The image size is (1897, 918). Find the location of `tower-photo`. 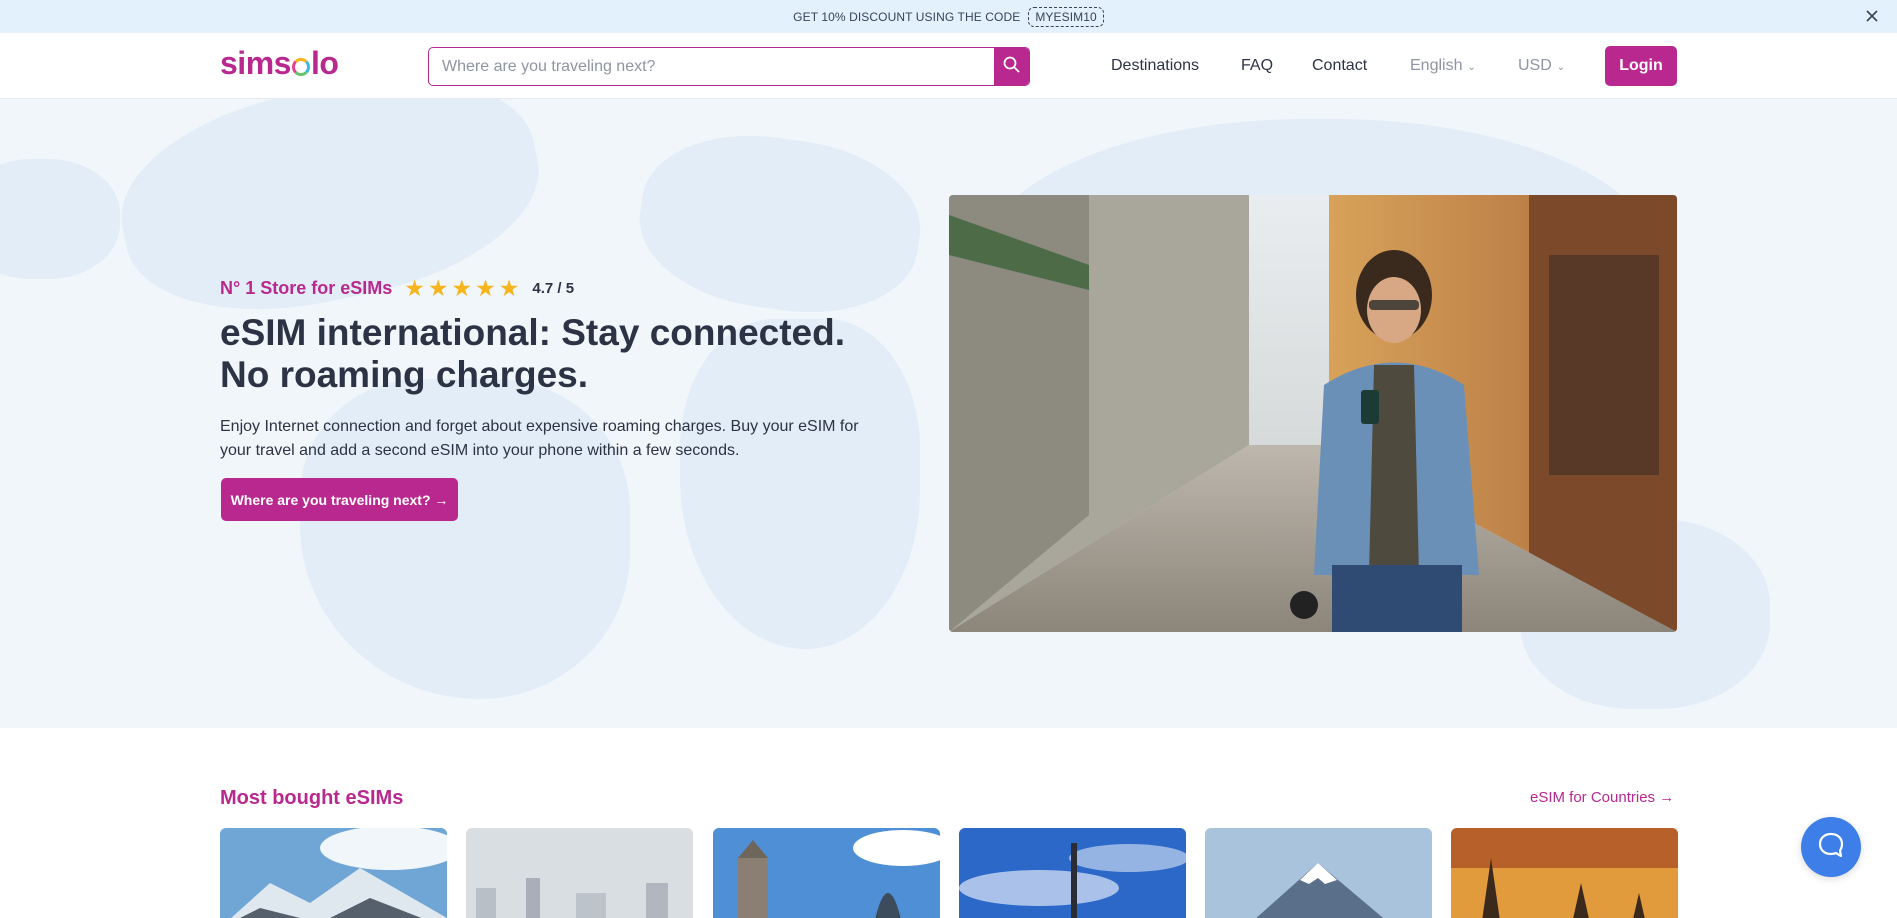

tower-photo is located at coordinates (1072, 873).